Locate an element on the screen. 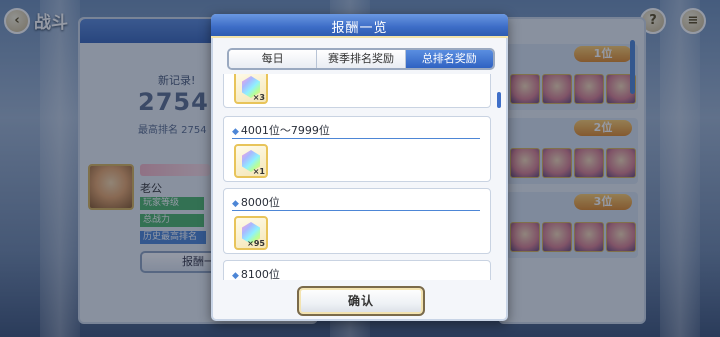 The image size is (720, 337). tab-season-rank: 赛季排名奖励 is located at coordinates (361, 59).